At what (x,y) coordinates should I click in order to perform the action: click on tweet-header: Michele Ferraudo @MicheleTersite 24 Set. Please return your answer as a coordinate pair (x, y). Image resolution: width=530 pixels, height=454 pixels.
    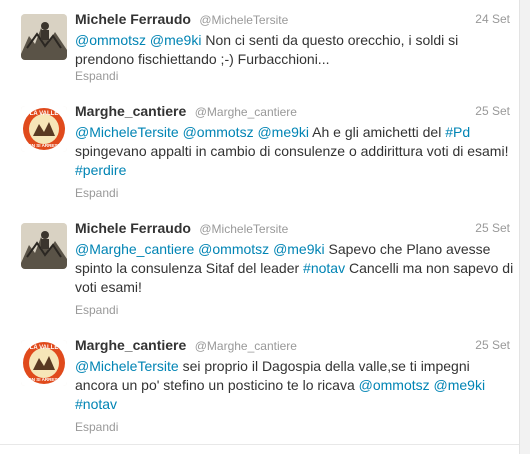
    Looking at the image, I should click on (292, 20).